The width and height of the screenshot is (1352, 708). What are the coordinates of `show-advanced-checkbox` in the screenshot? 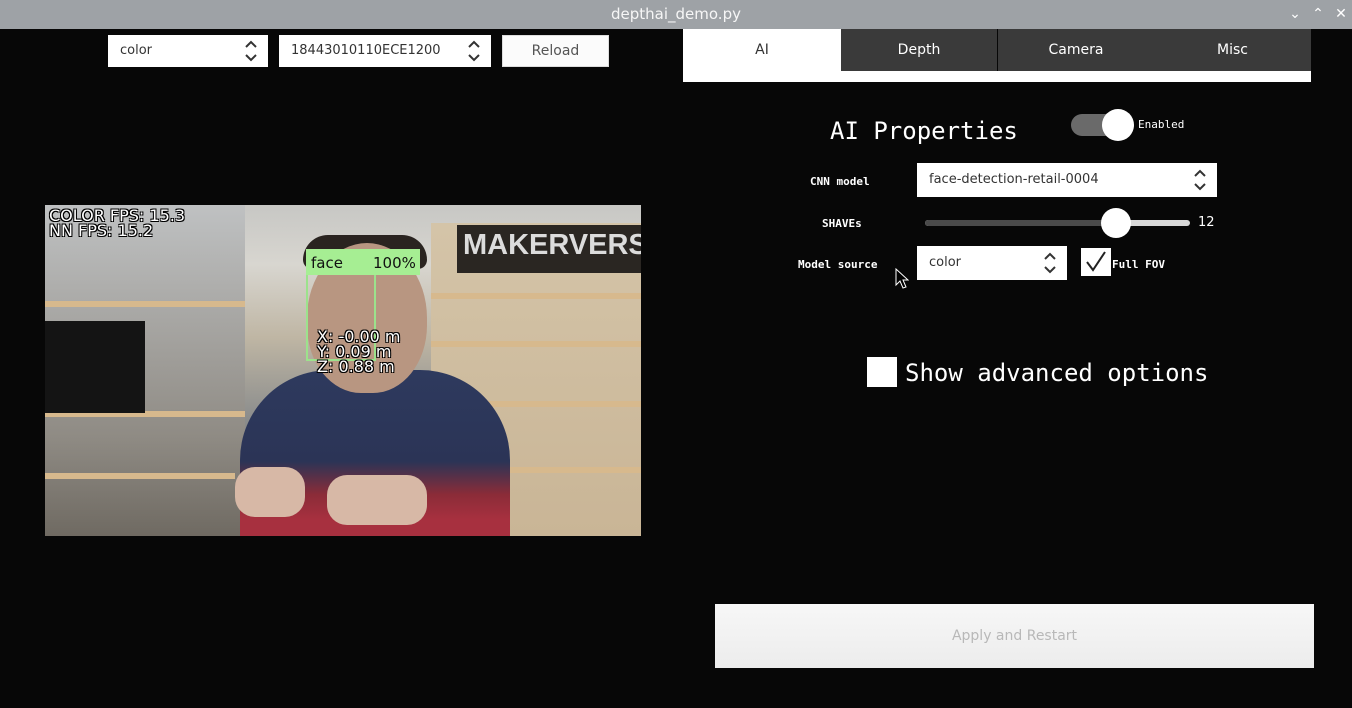 It's located at (882, 372).